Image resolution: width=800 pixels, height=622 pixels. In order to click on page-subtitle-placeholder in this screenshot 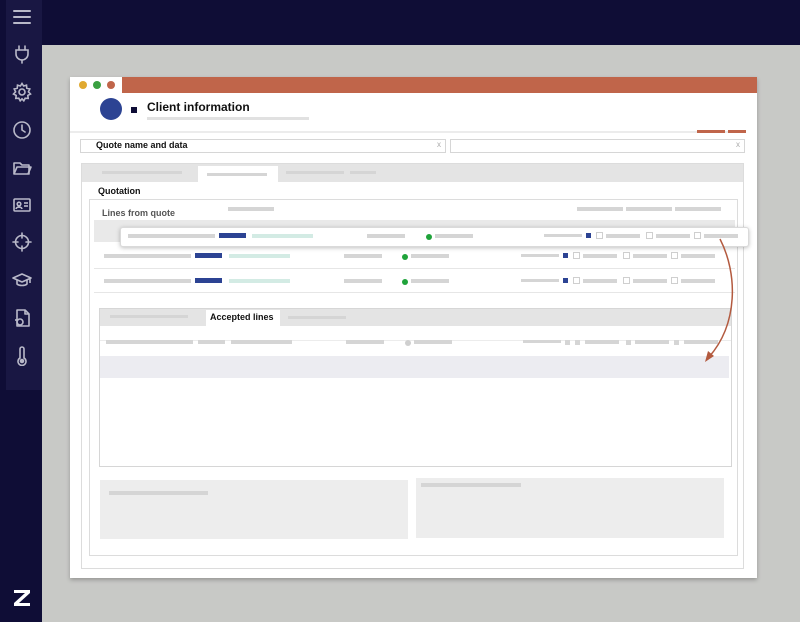, I will do `click(228, 118)`.